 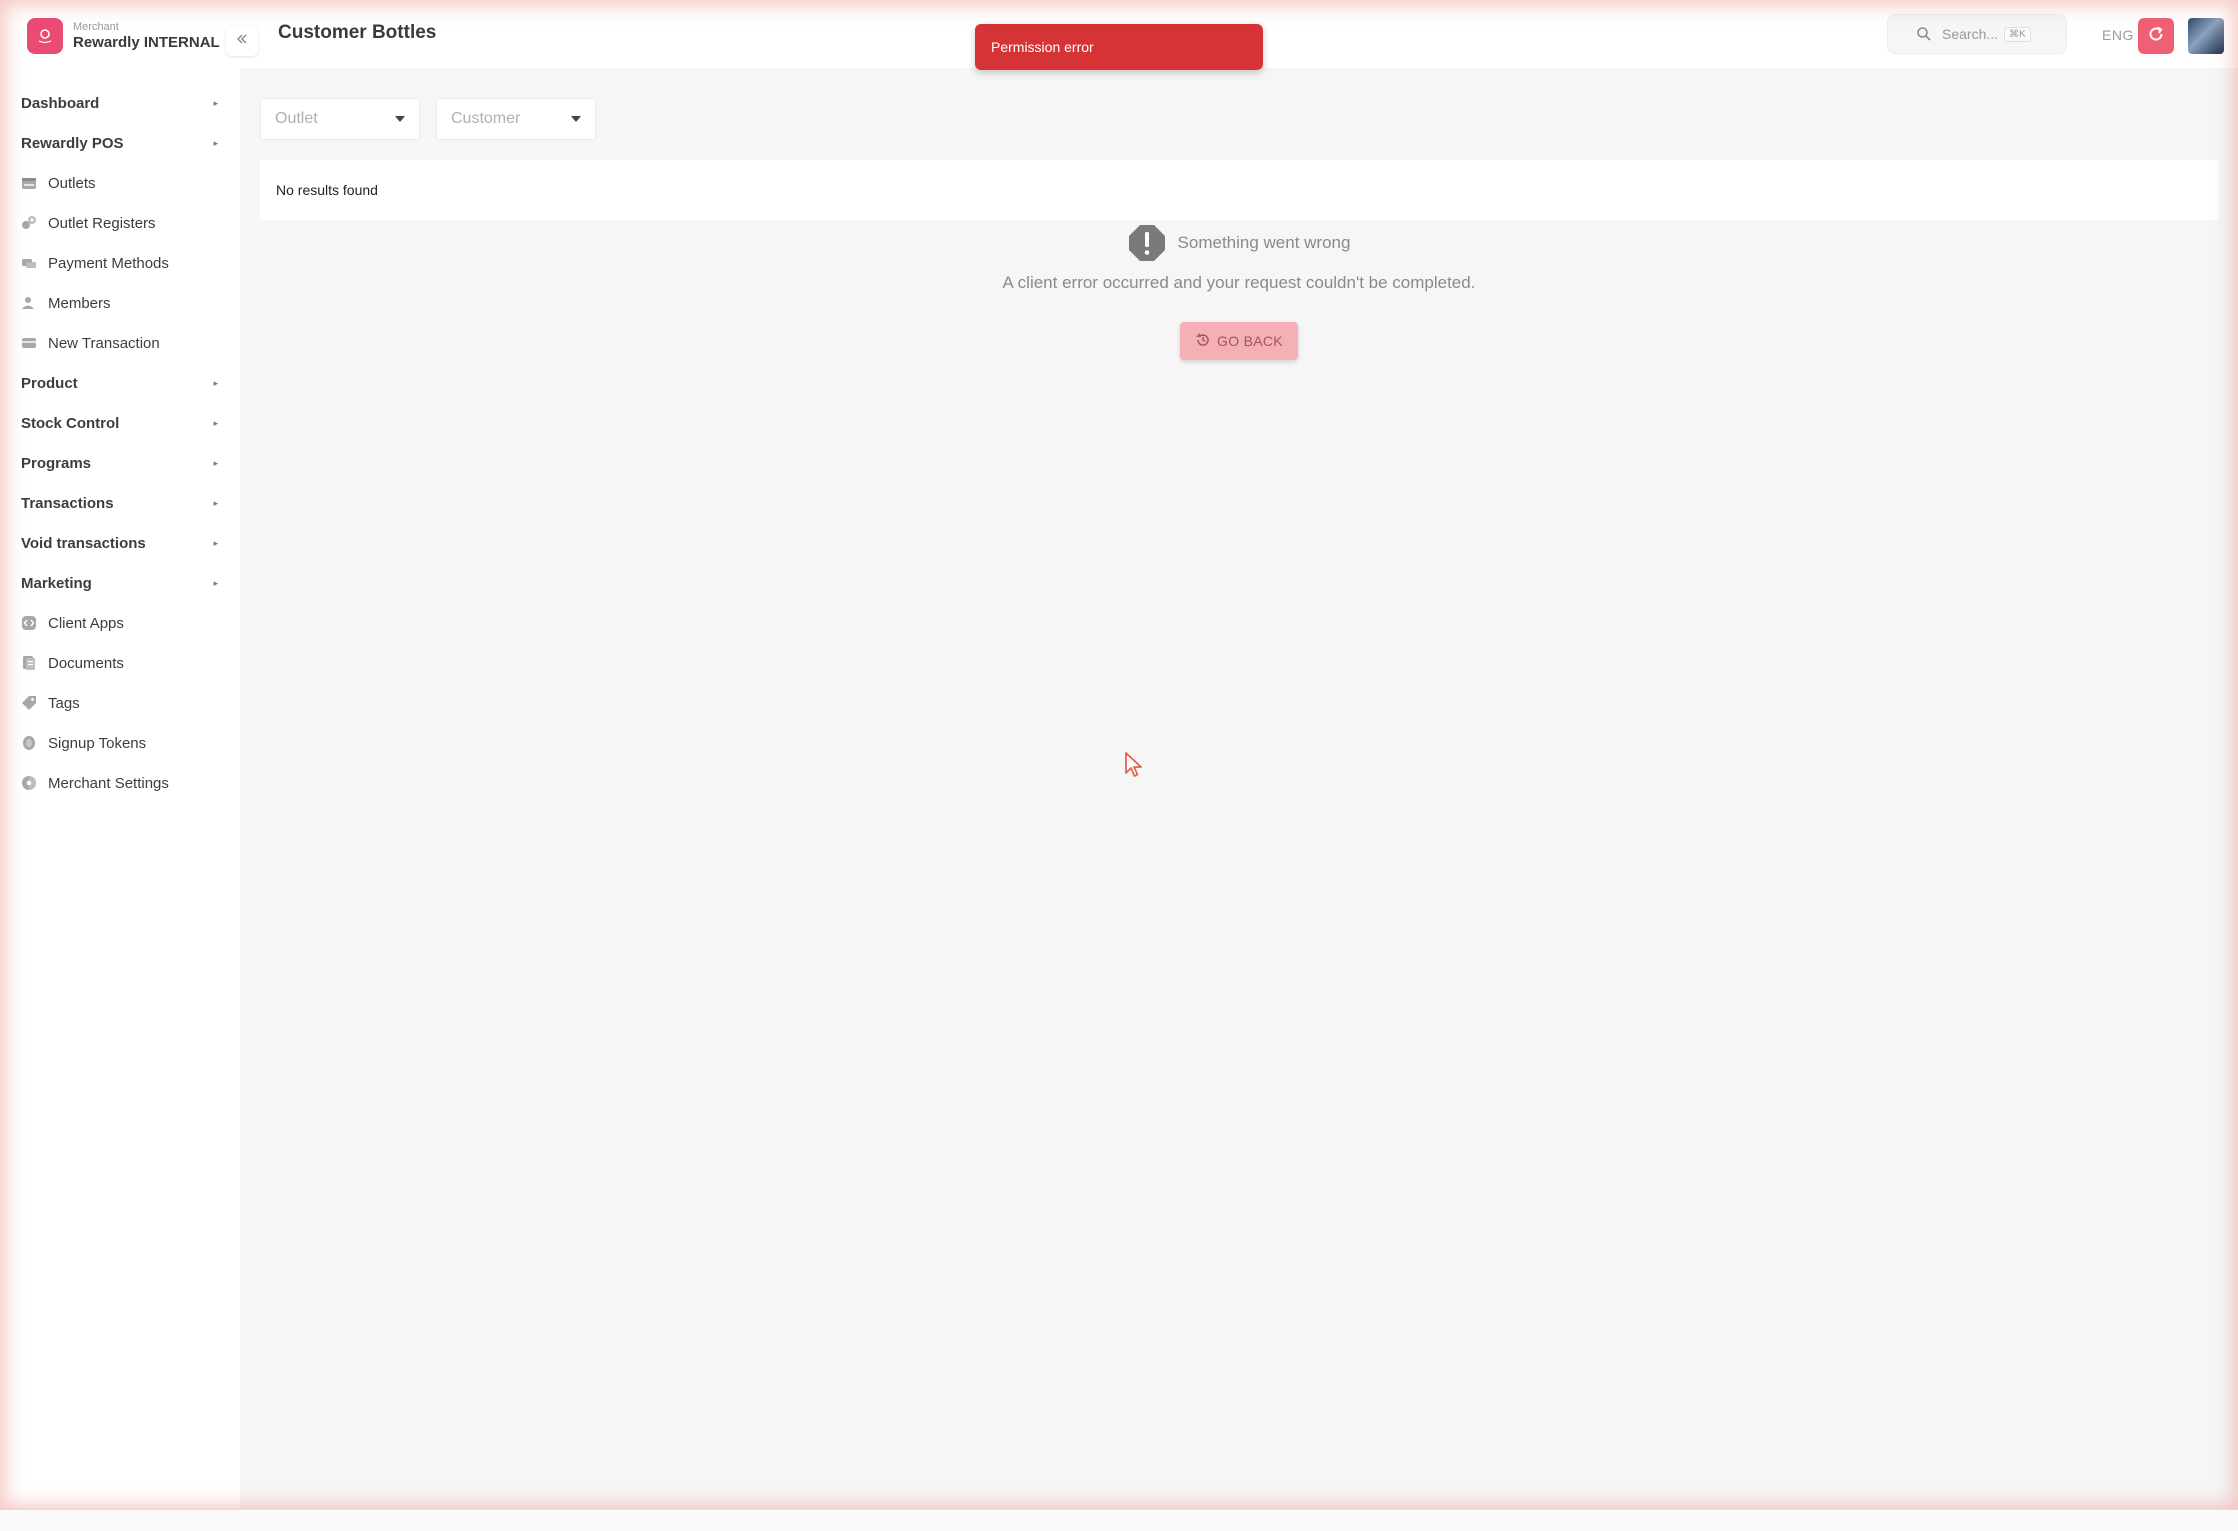 I want to click on sidebar-item-label: Documents, so click(x=86, y=663).